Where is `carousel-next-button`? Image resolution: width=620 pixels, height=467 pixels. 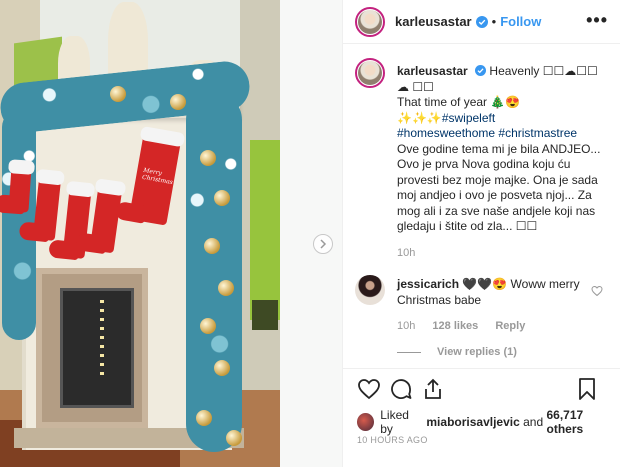
carousel-next-button is located at coordinates (323, 244).